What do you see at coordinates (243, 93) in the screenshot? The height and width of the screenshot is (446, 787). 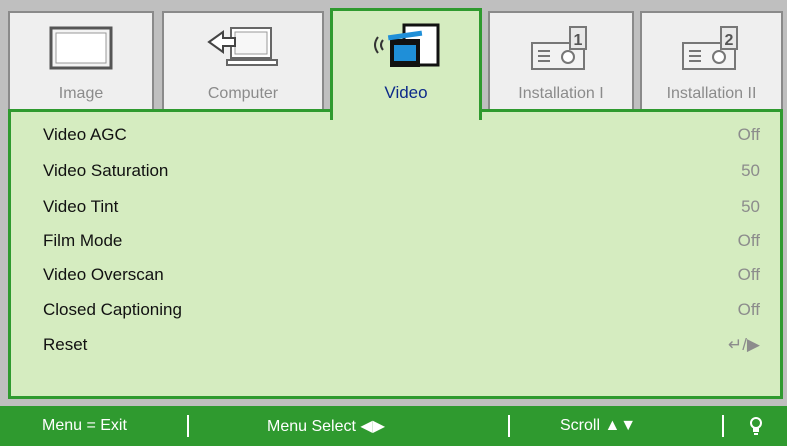 I see `tab-label: Computer` at bounding box center [243, 93].